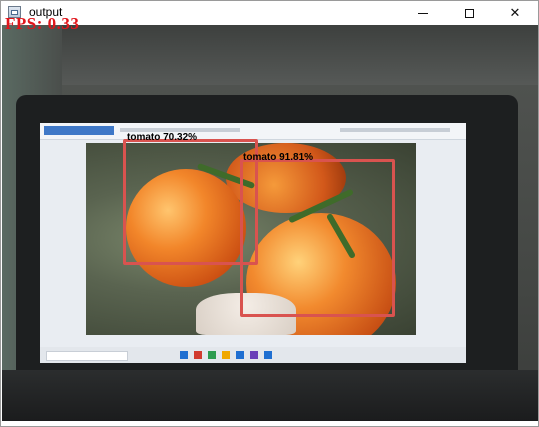 This screenshot has width=539, height=427. What do you see at coordinates (42, 23) in the screenshot?
I see `fps-counter: FPS: 0.33` at bounding box center [42, 23].